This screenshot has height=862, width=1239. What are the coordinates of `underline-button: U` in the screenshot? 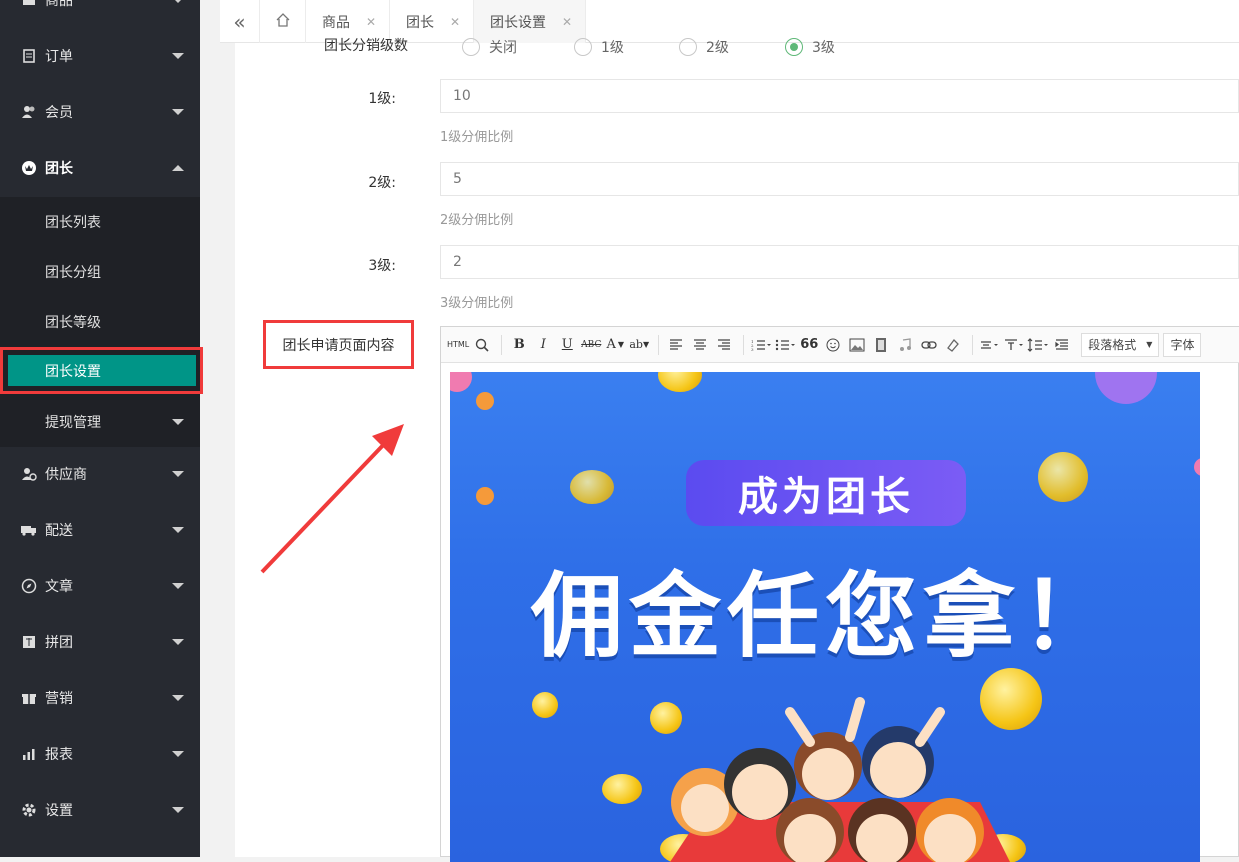 It's located at (567, 345).